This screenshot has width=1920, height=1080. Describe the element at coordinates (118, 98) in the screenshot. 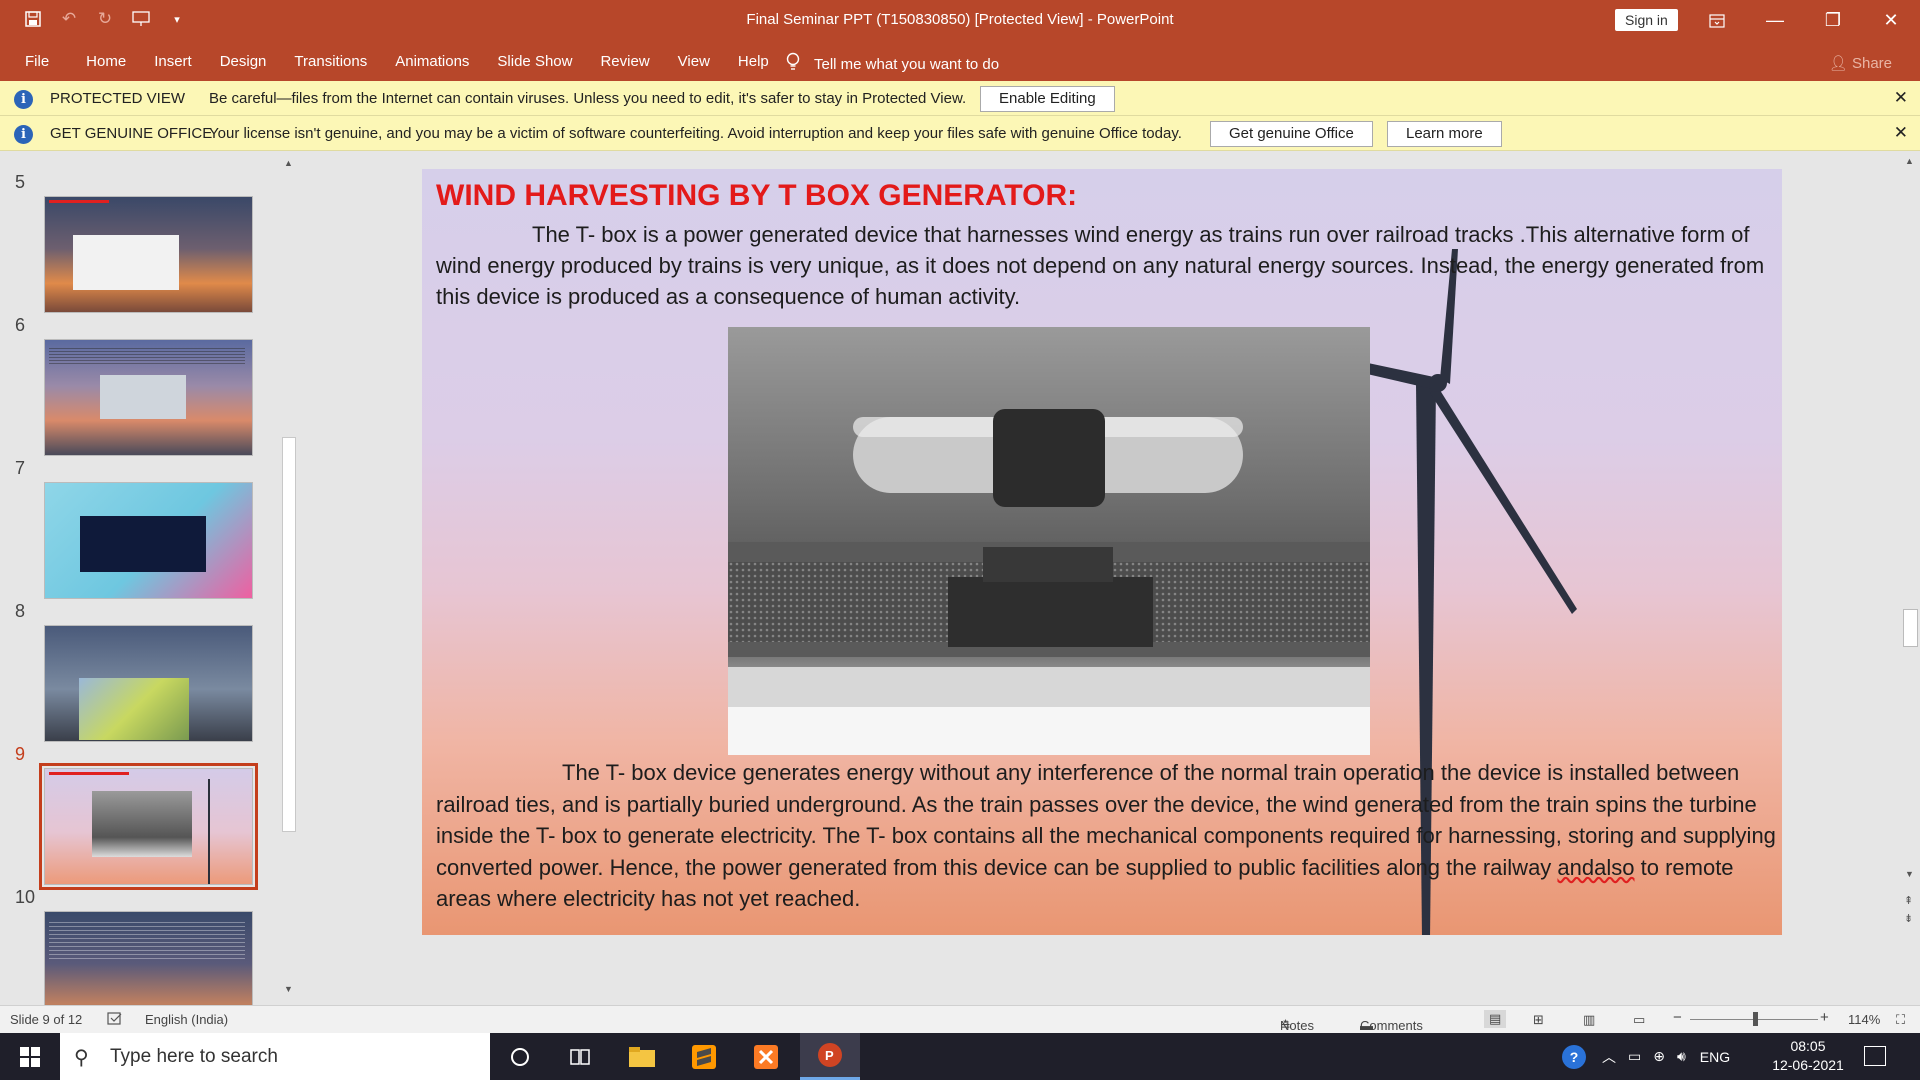

I see `protected-view-label: PROTECTED VIEW` at that location.